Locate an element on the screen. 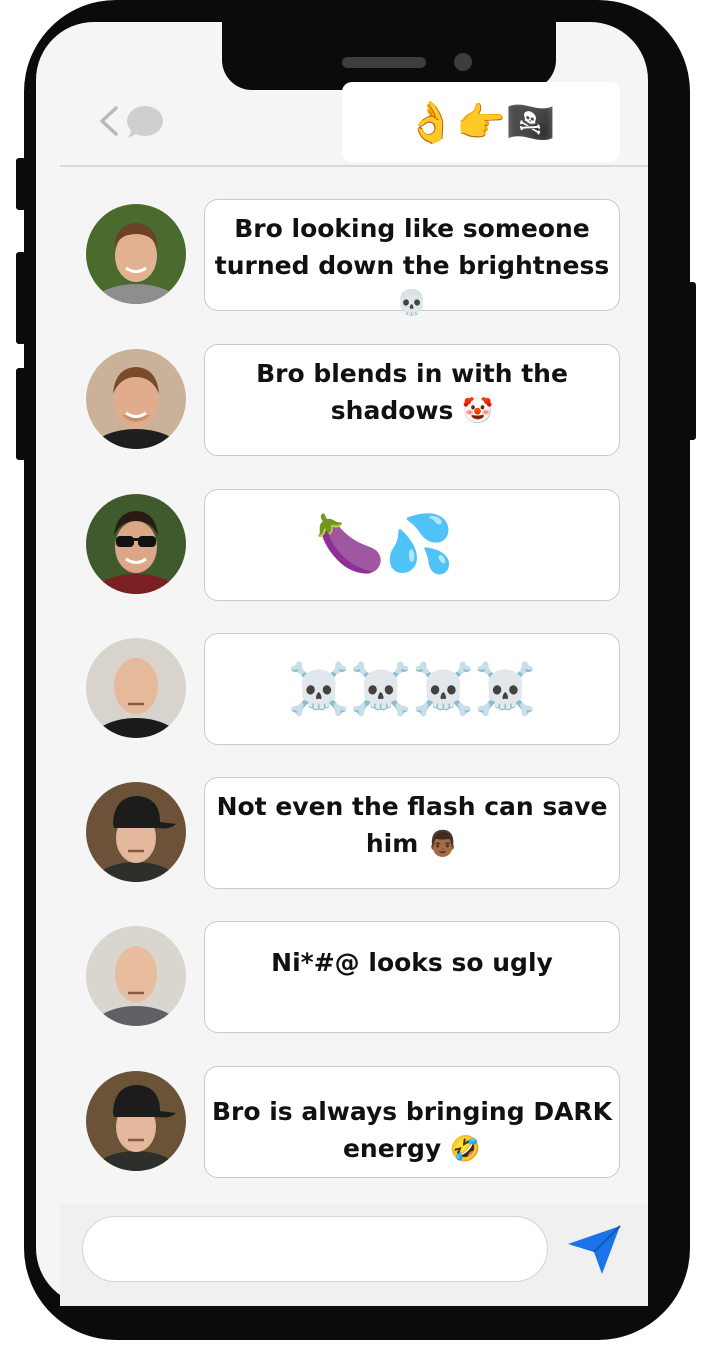  message-bubble: ☠️☠️☠️☠️ is located at coordinates (412, 689).